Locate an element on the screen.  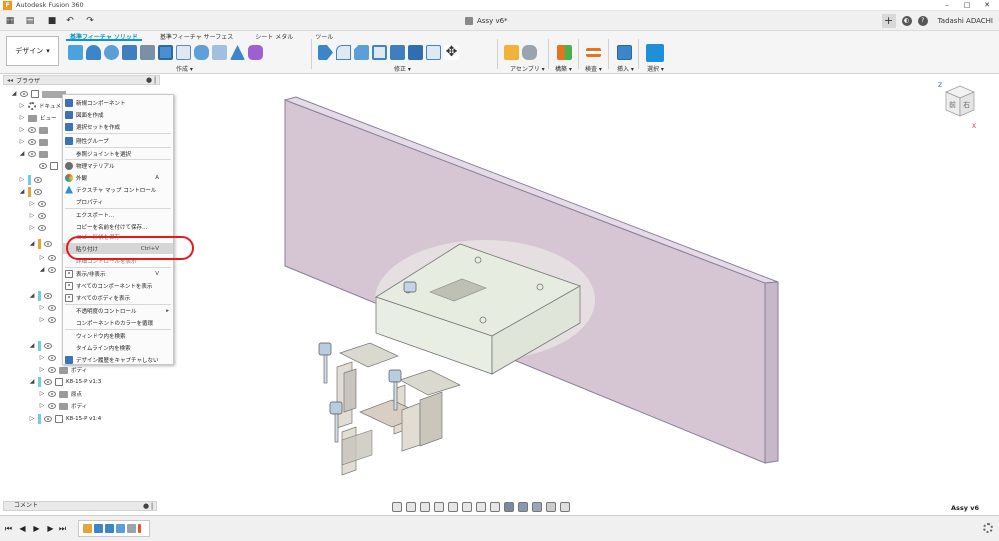
undo-icon: ↶ is located at coordinates (70, 21).